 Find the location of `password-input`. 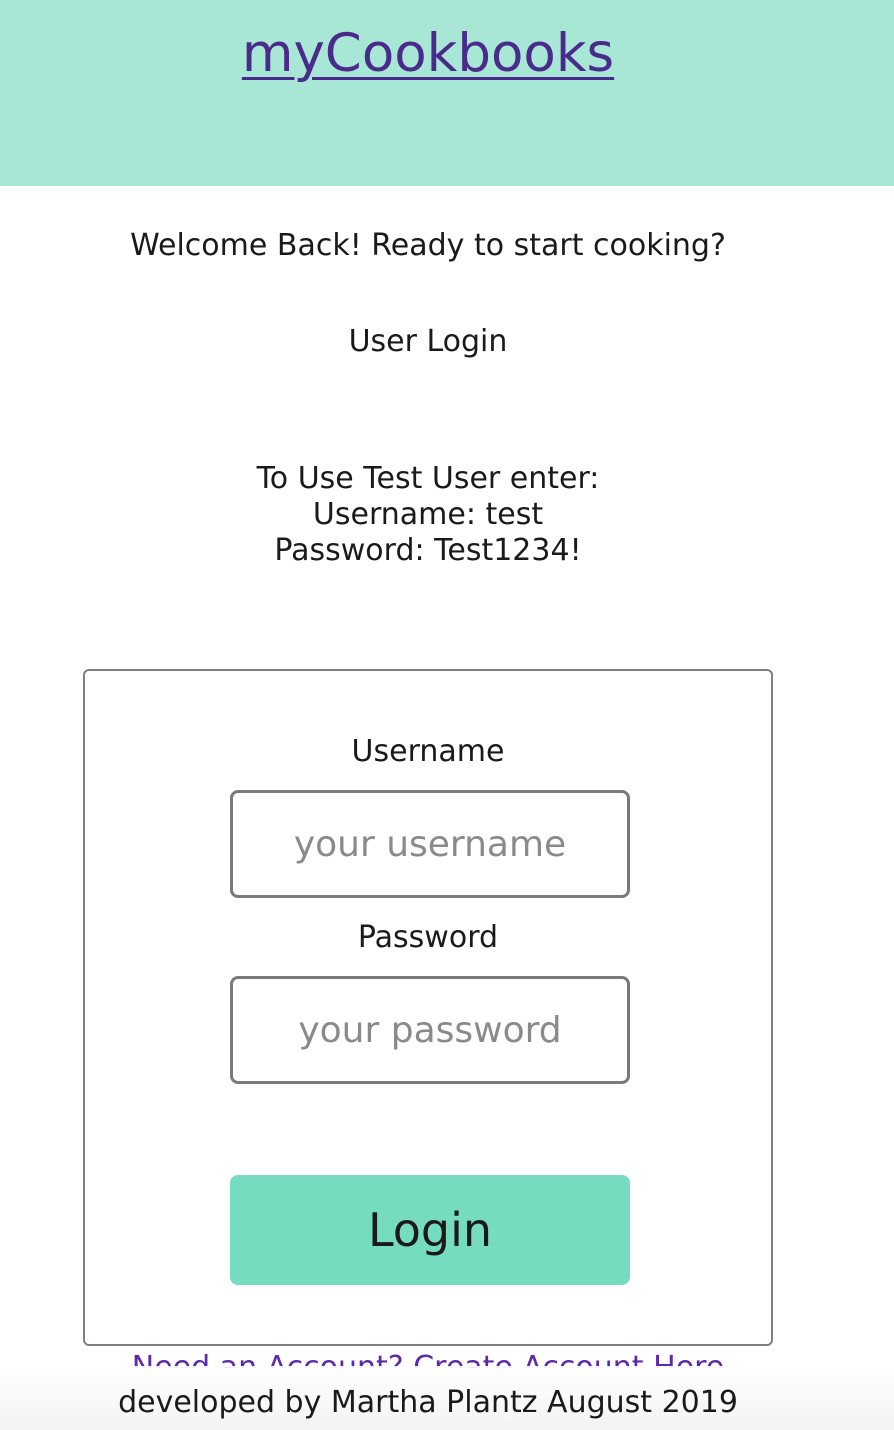

password-input is located at coordinates (430, 1030).